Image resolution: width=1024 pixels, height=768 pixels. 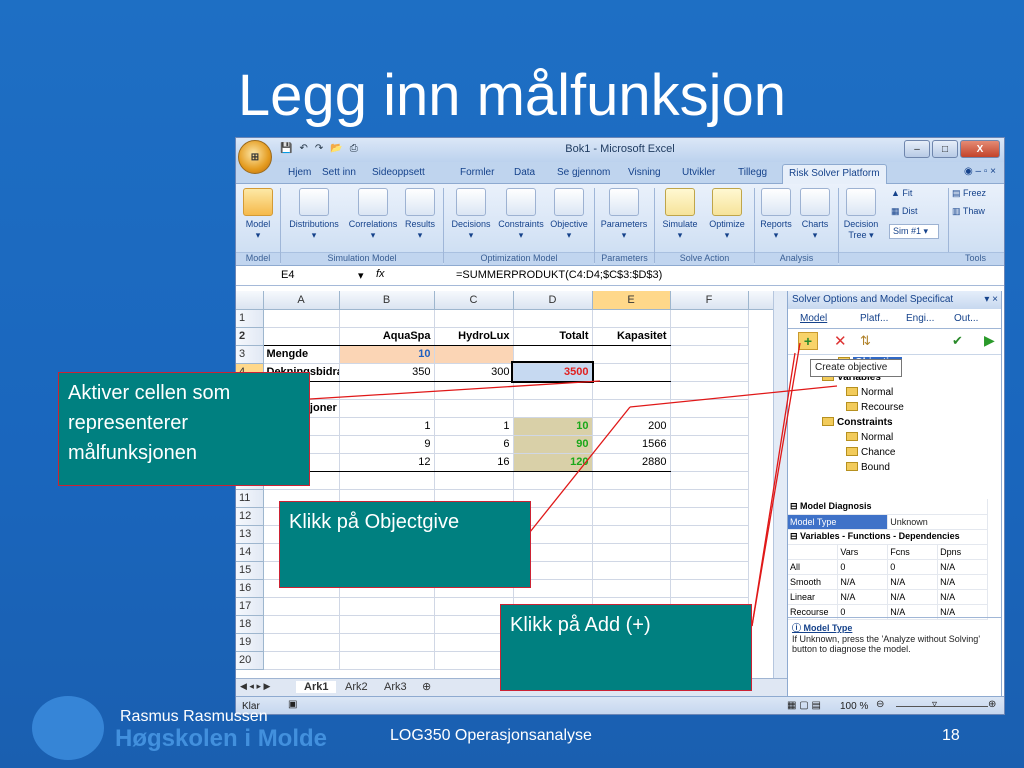 I want to click on tree-item: Normal, so click(x=869, y=392).